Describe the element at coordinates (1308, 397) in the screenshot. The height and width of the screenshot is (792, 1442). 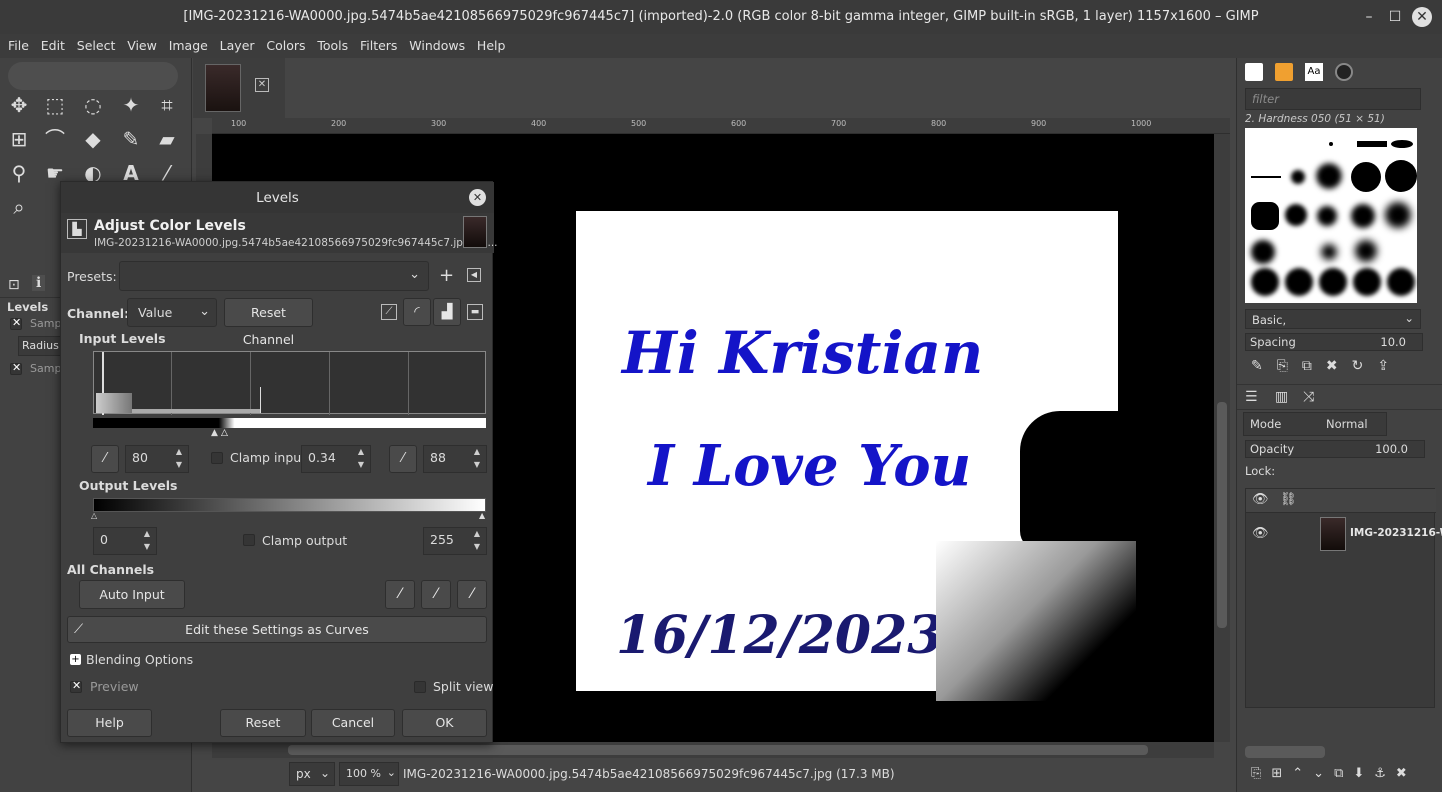
I see `paths-tab-icon: ⤨` at that location.